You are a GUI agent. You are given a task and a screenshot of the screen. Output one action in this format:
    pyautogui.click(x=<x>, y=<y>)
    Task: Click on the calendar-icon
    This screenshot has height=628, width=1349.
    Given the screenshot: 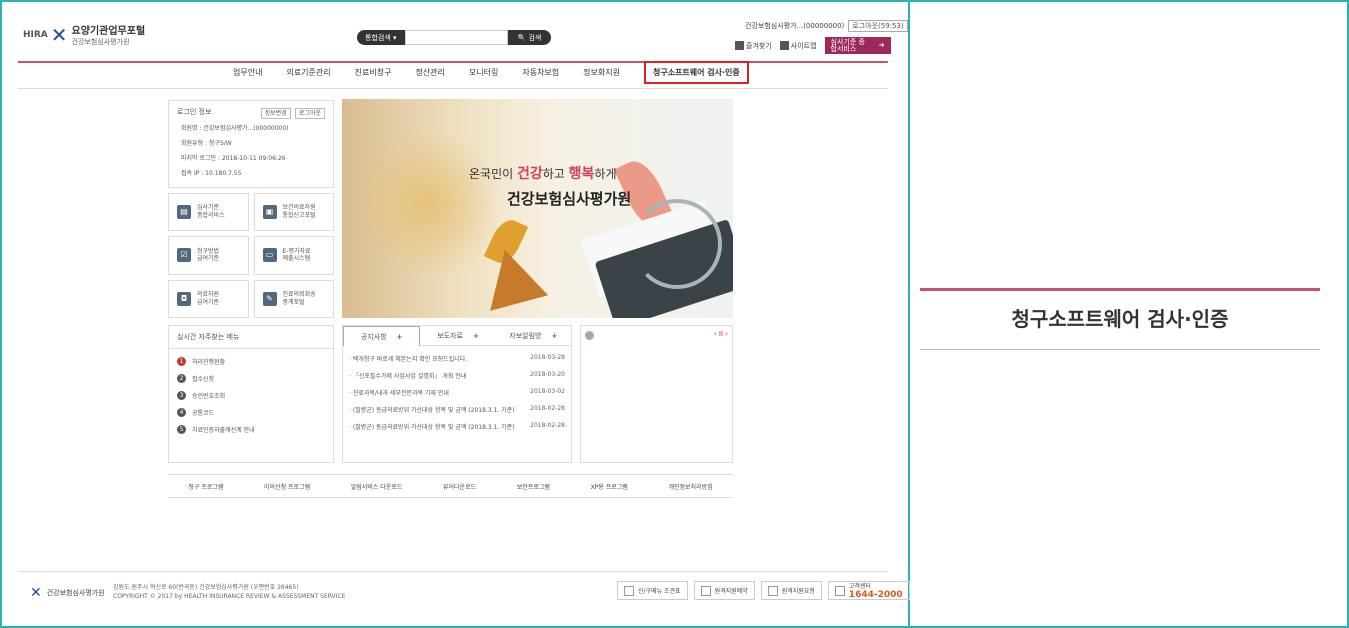 What is the action you would take?
    pyautogui.click(x=705, y=590)
    